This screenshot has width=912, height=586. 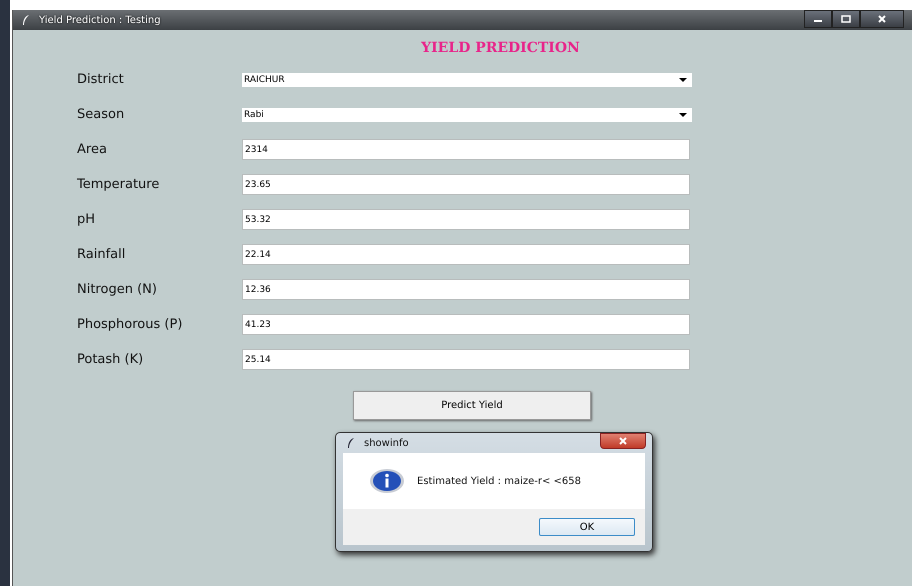 What do you see at coordinates (500, 49) in the screenshot?
I see `app-heading: YIELD PREDICTION` at bounding box center [500, 49].